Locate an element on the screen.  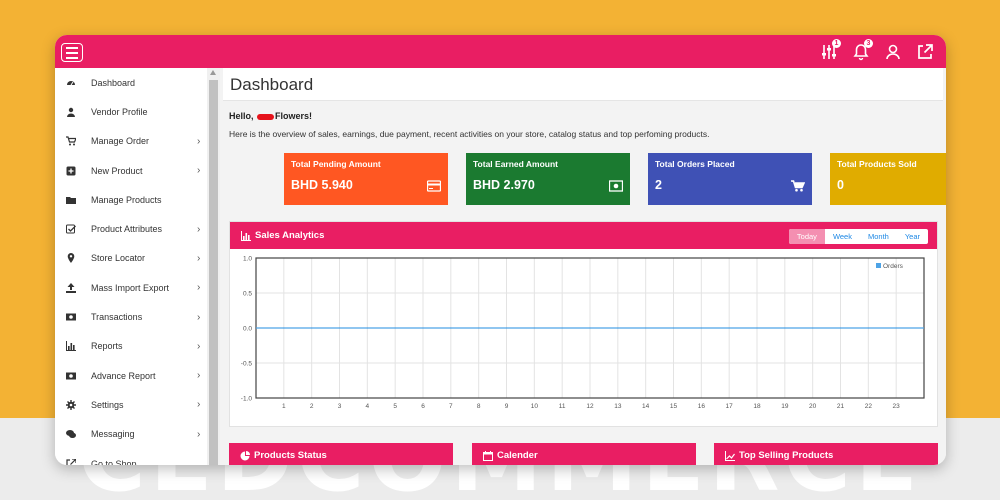
stat-card-total-earned-amount: Total Earned Amount BHD 2.970 is located at coordinates (548, 179).